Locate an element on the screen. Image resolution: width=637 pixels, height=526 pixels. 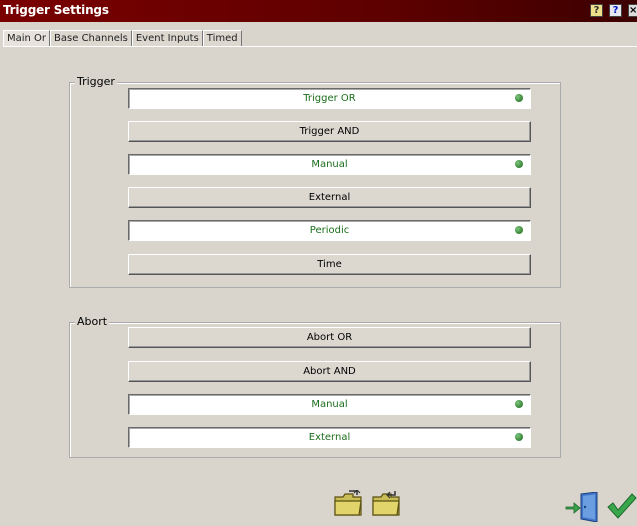
trigger-and-button: Trigger AND is located at coordinates (329, 131).